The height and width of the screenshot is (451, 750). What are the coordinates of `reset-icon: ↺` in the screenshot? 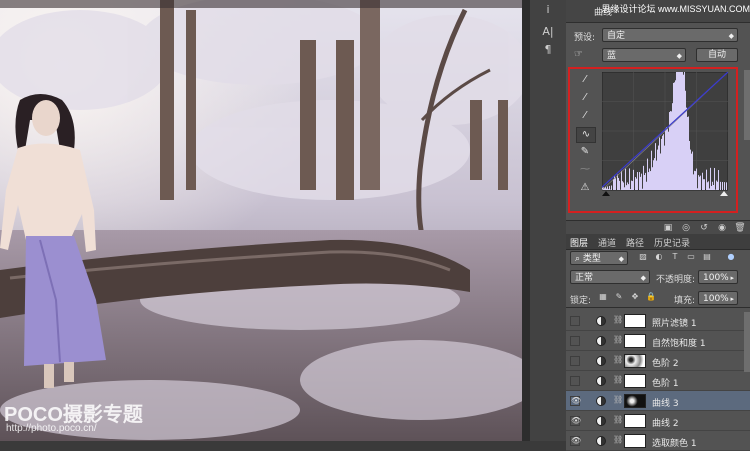 It's located at (704, 228).